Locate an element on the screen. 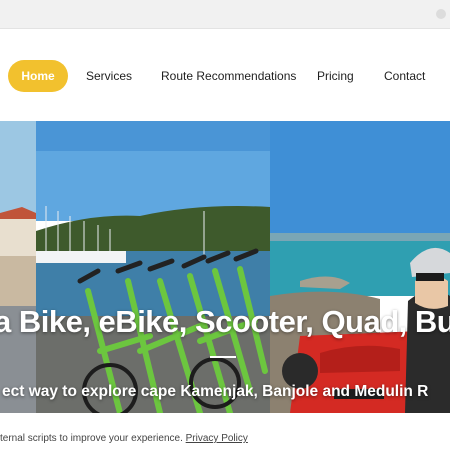 The height and width of the screenshot is (450, 450). nav-home-button: Home is located at coordinates (38, 76).